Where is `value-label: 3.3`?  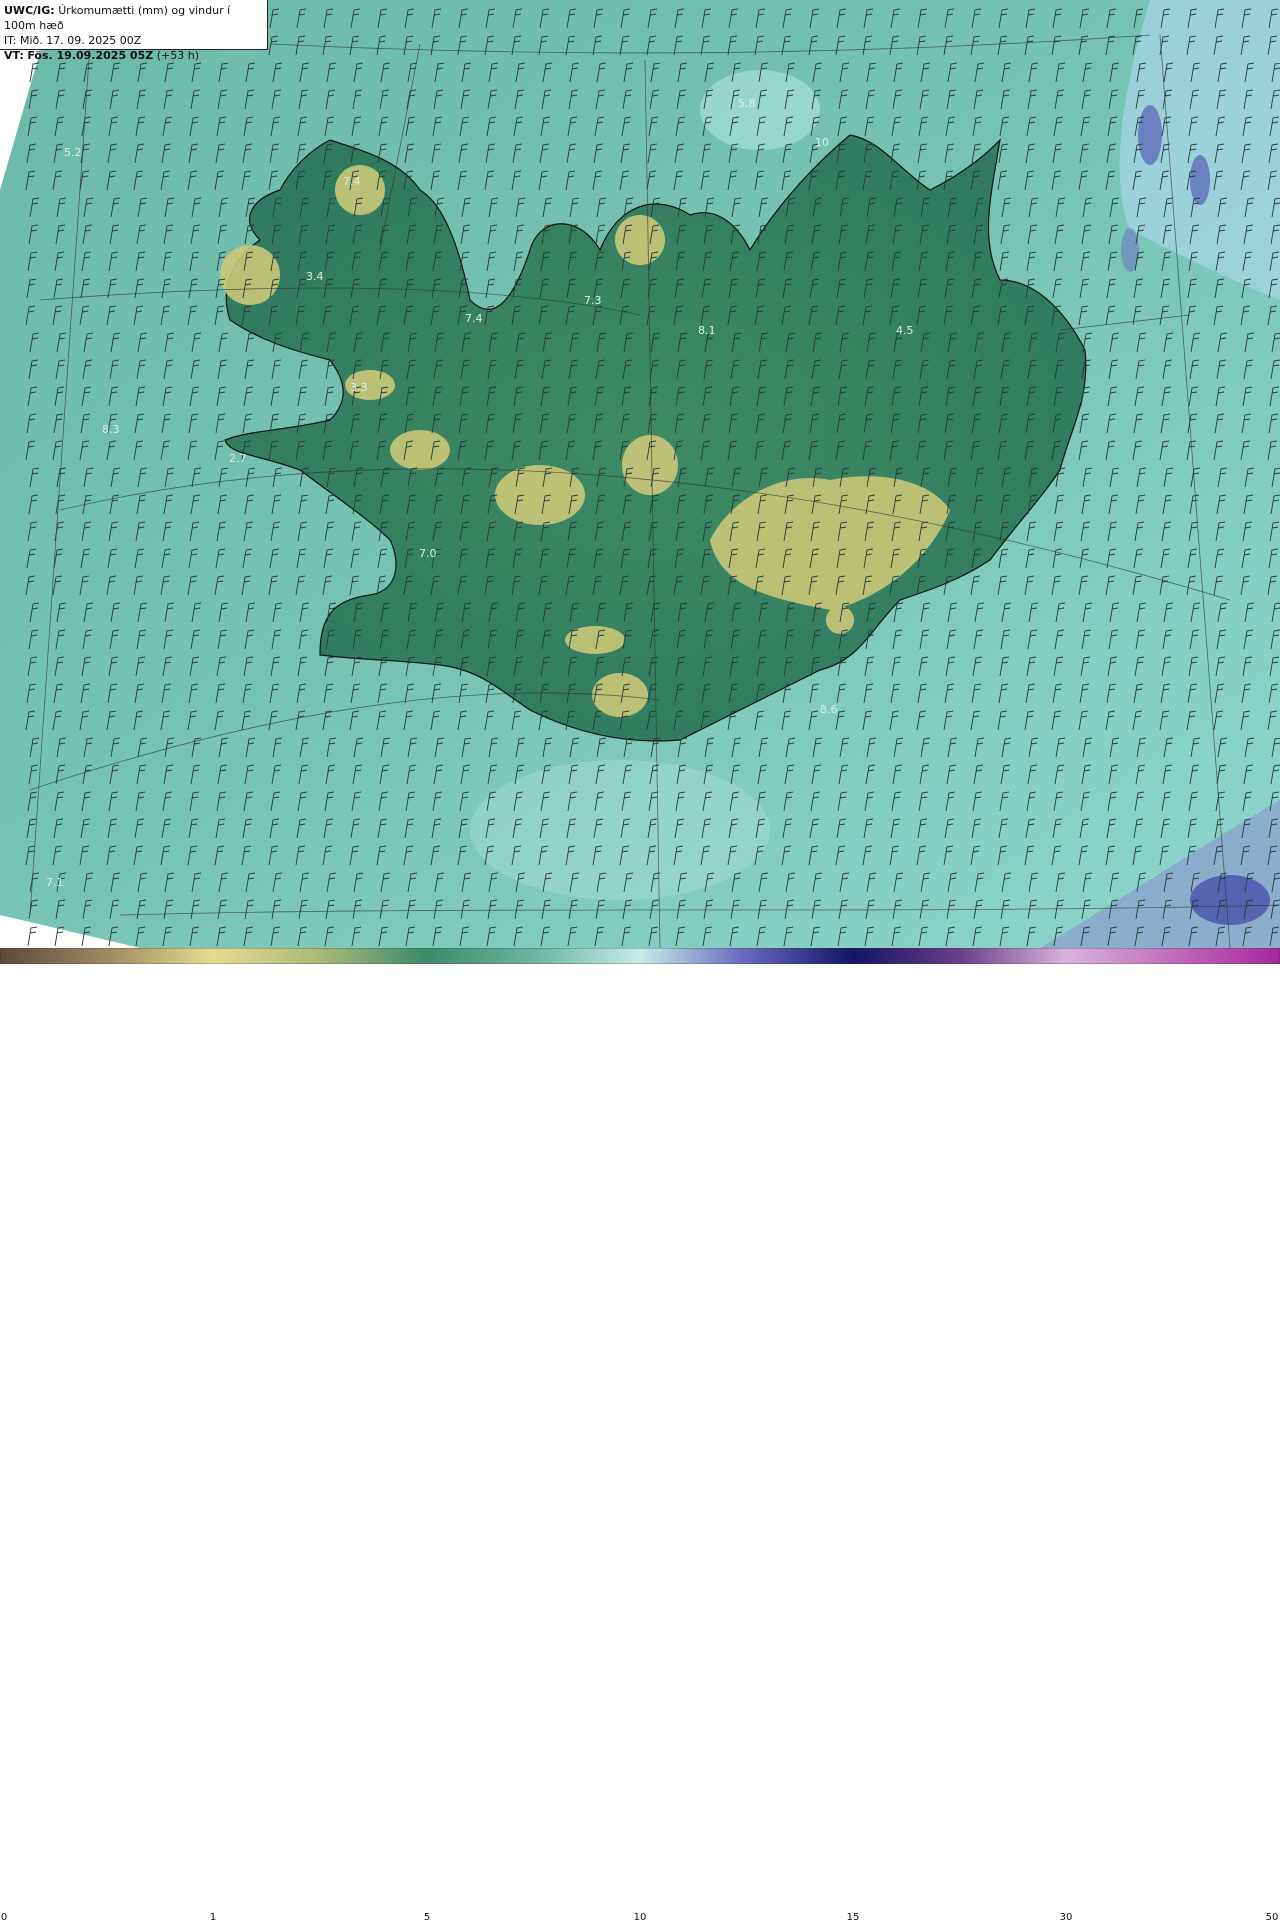
value-label: 3.3 is located at coordinates (359, 387).